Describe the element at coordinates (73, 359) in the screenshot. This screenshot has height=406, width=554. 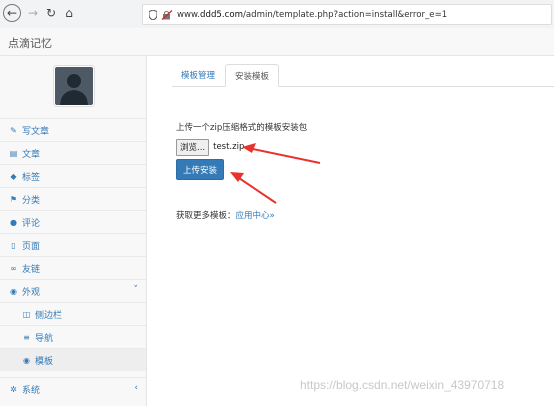
I see `sidebar-item-templates: ◉ 模板` at that location.